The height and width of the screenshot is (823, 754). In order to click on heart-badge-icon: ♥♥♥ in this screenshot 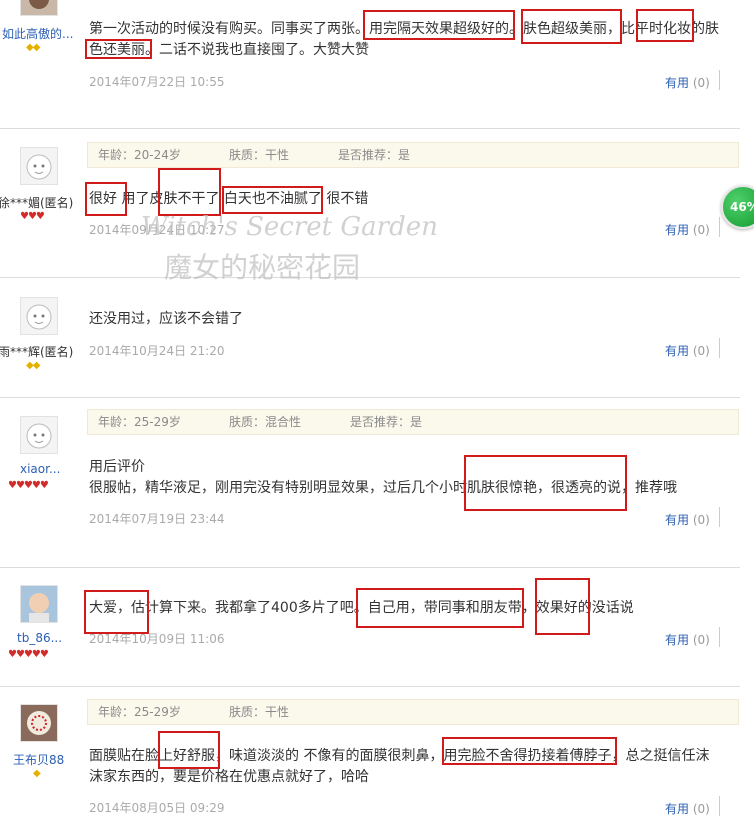, I will do `click(32, 216)`.